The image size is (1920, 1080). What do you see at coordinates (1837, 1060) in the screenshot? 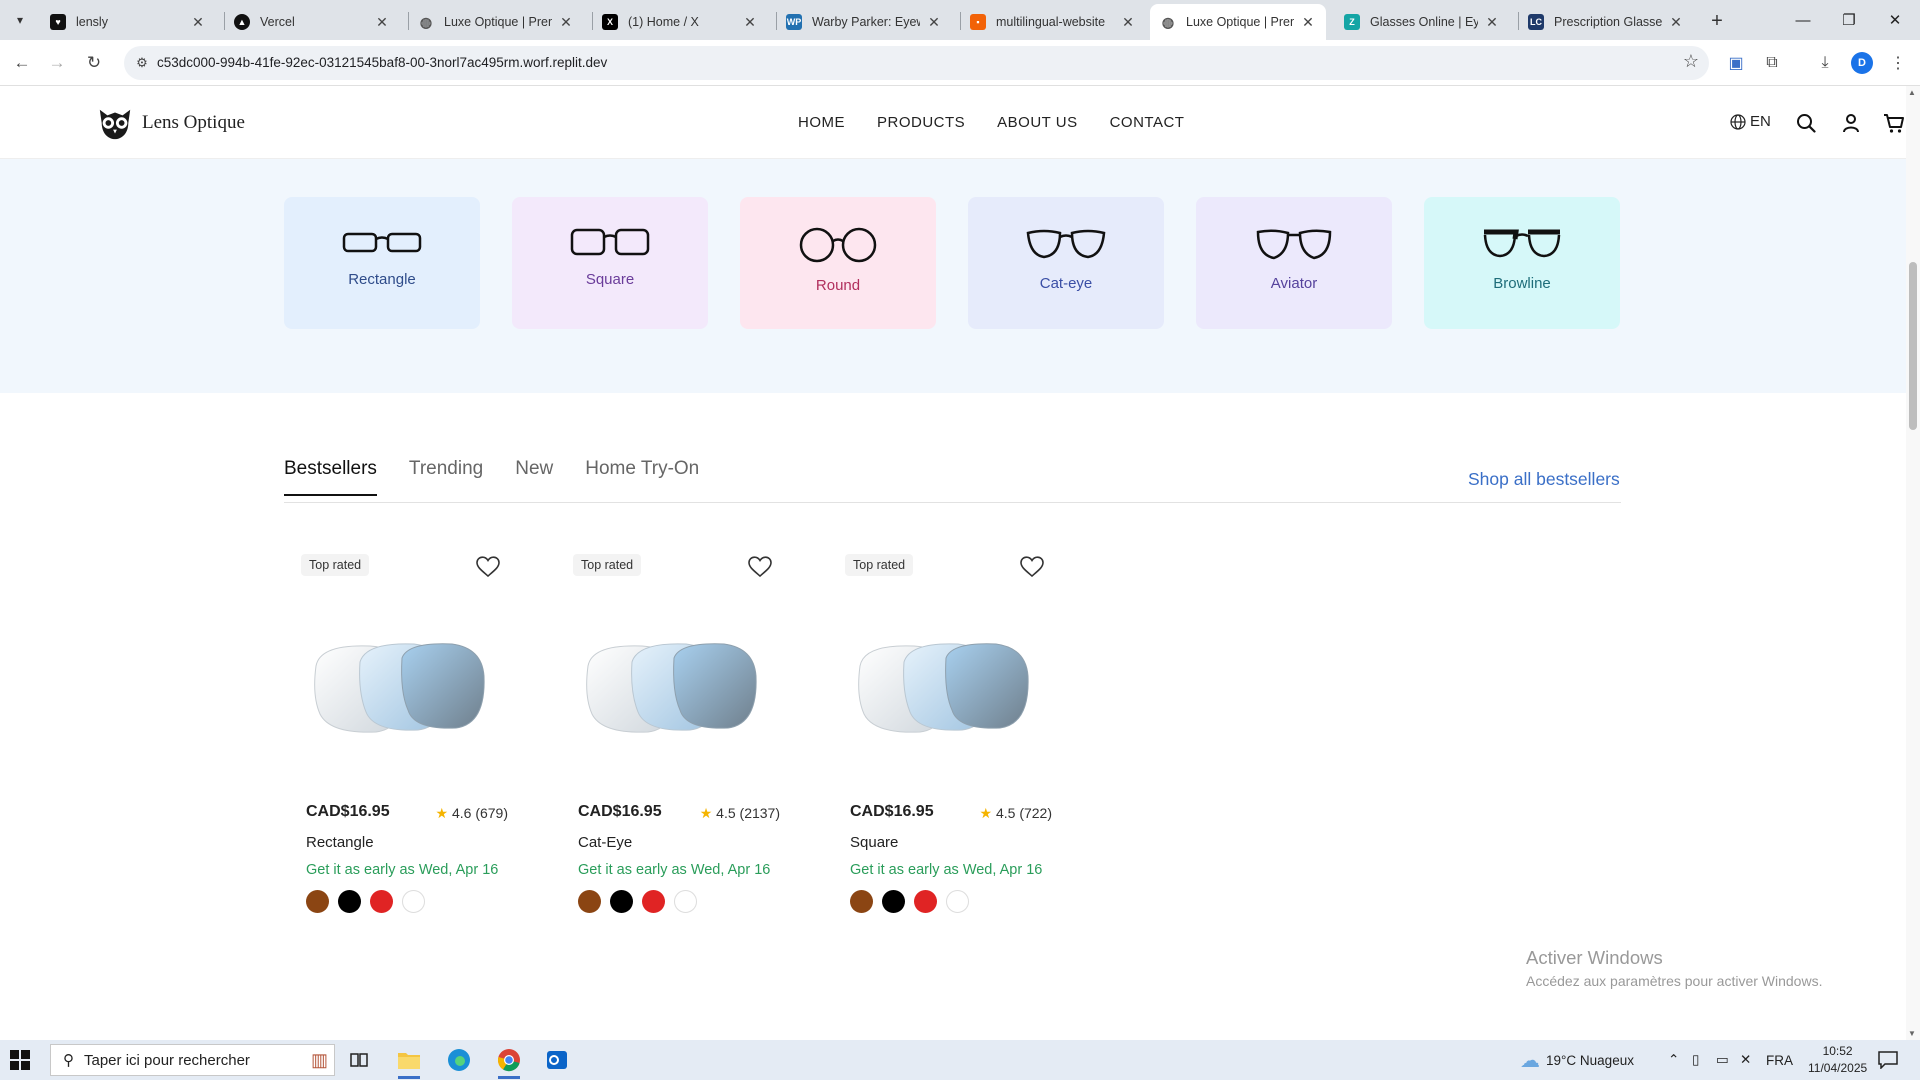
I see `system-clock: 10:52 11/04/2025` at bounding box center [1837, 1060].